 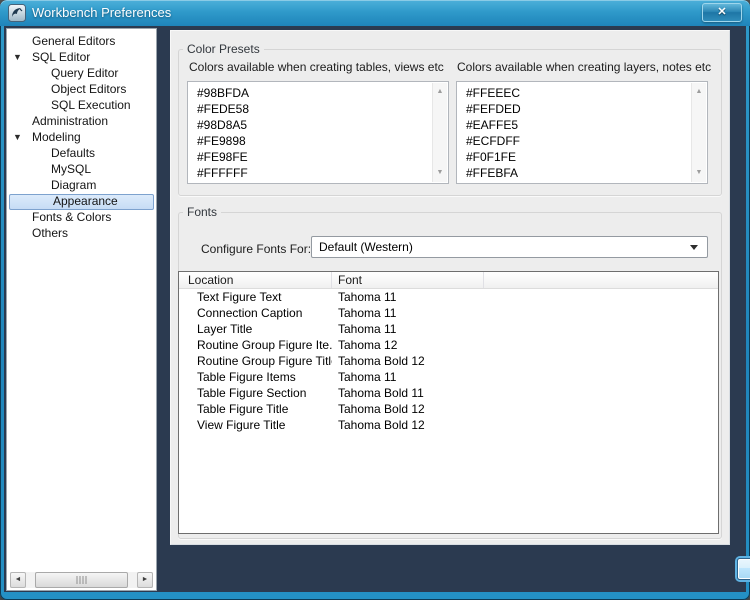 What do you see at coordinates (202, 212) in the screenshot?
I see `group-title: Fonts` at bounding box center [202, 212].